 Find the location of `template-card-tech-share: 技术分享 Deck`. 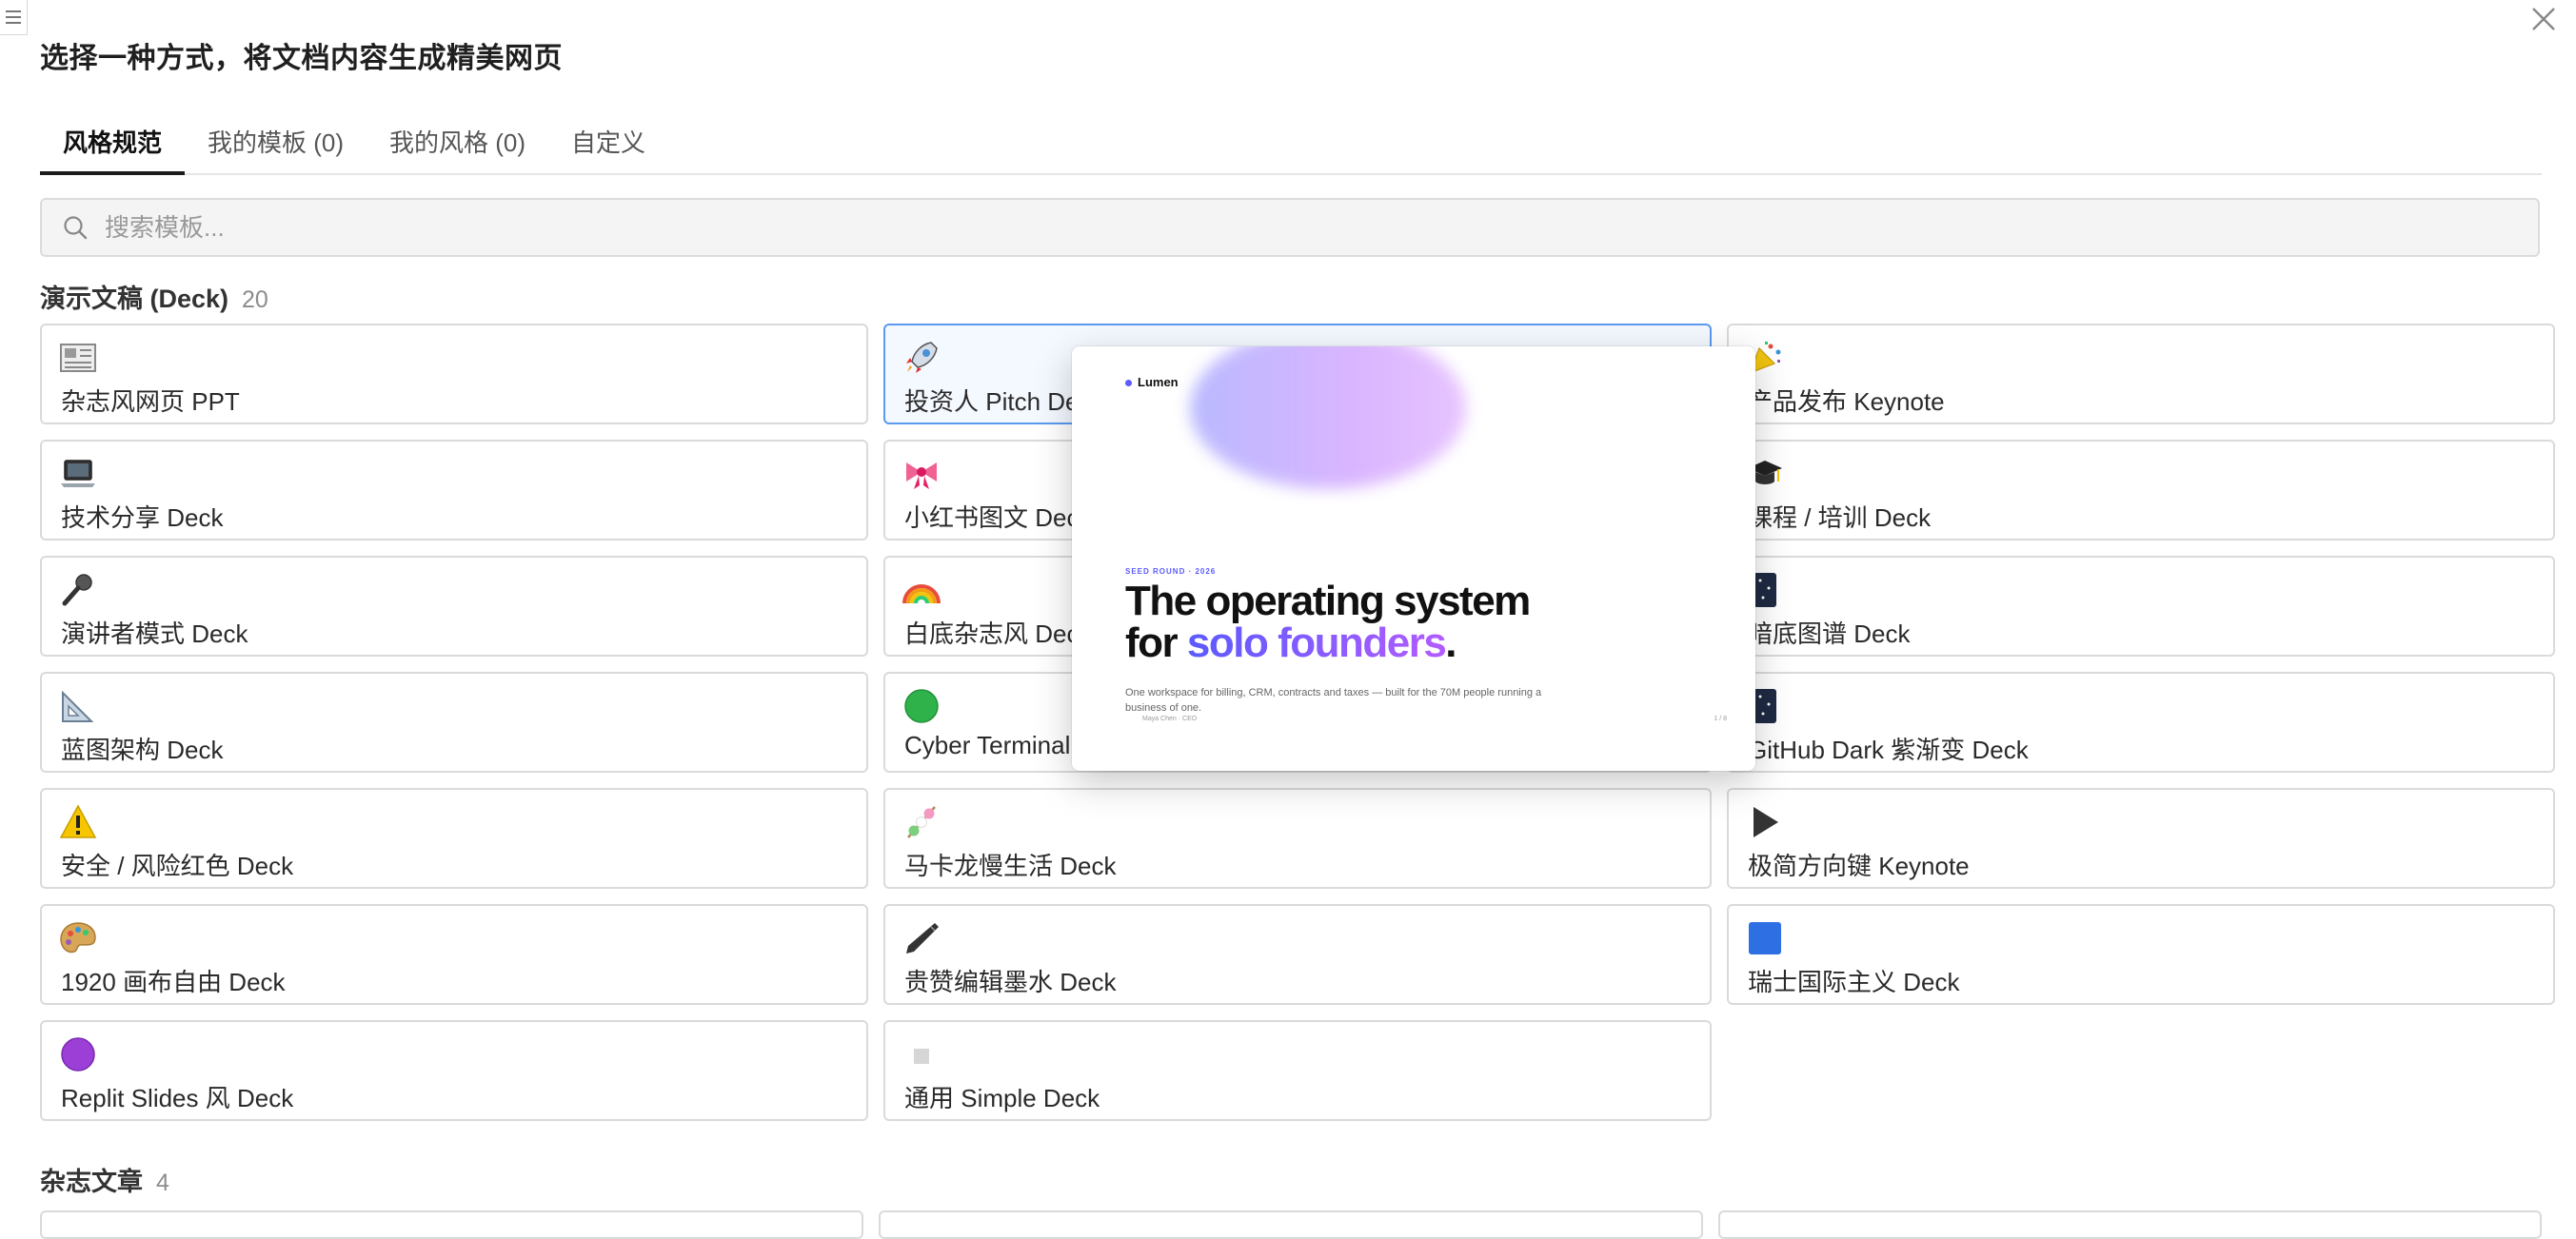

template-card-tech-share: 技术分享 Deck is located at coordinates (454, 491).